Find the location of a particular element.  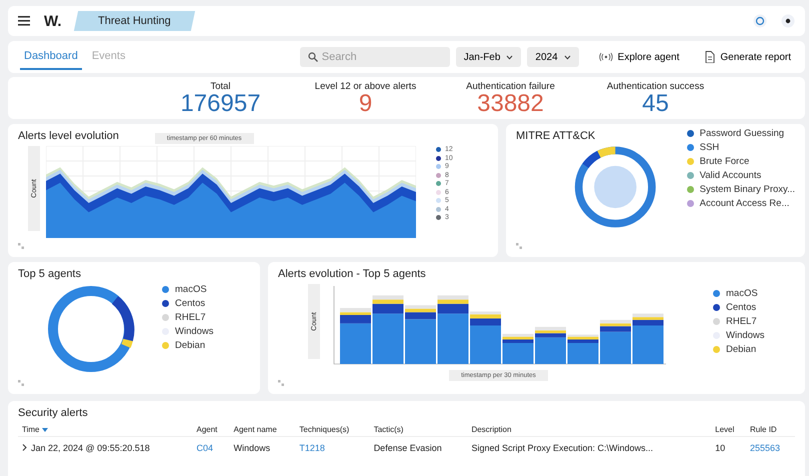

tab: Dashboard is located at coordinates (51, 57).